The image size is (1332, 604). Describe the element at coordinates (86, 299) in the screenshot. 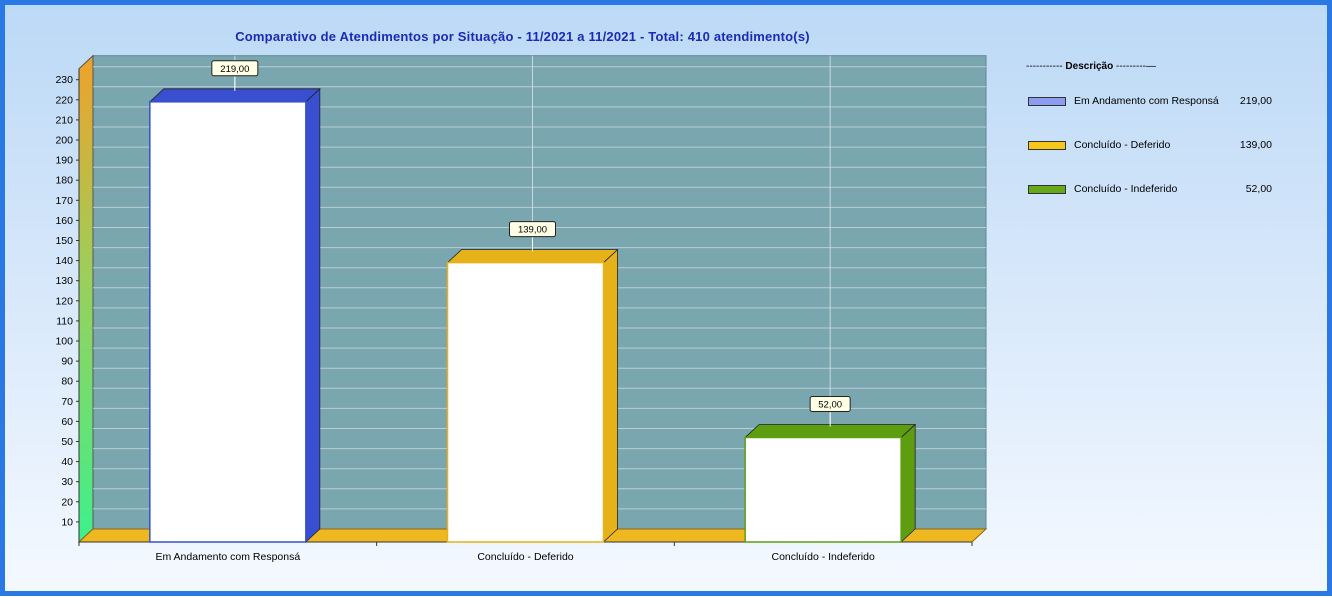

I see `left-wall` at that location.